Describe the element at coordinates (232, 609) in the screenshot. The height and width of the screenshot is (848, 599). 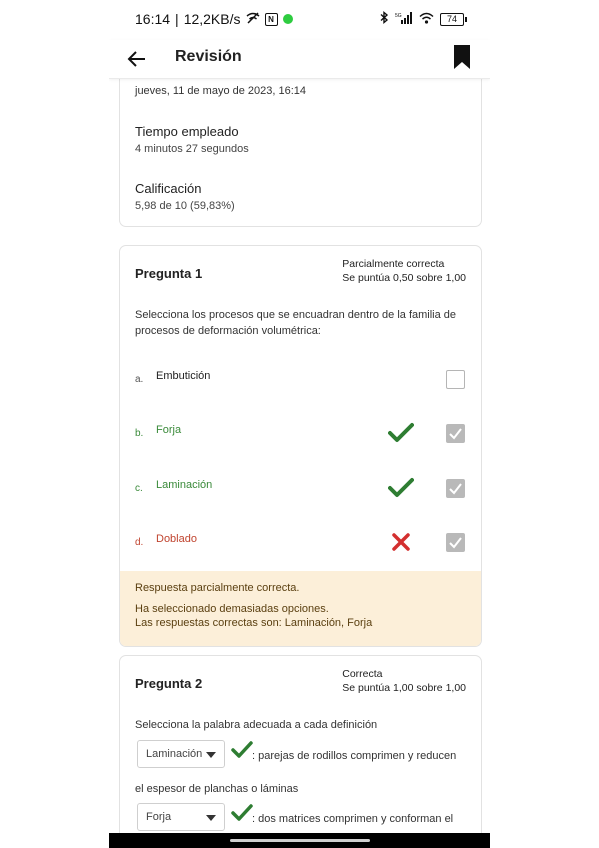
I see `feedback-line-1: Ha seleccionado demasiadas opciones.` at that location.